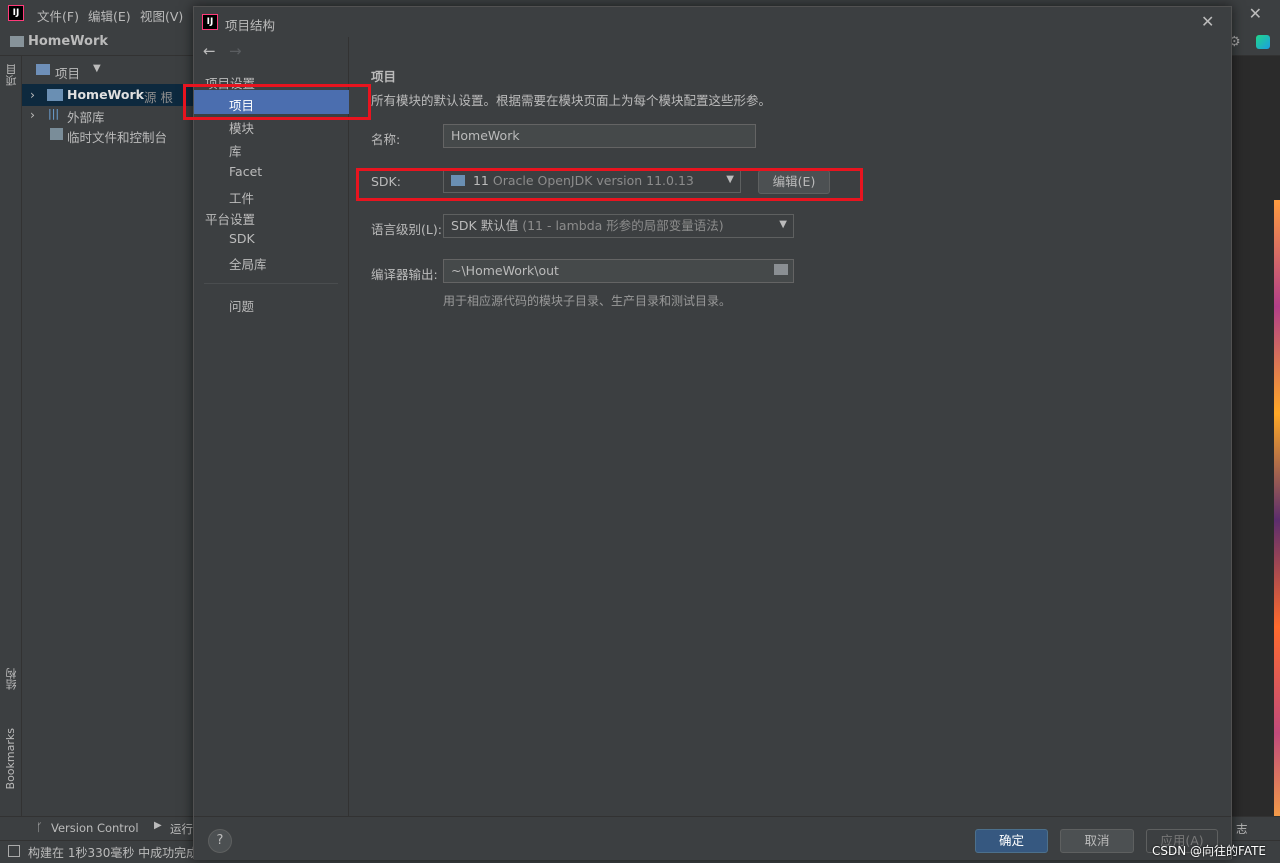 This screenshot has width=1280, height=863. Describe the element at coordinates (107, 436) in the screenshot. I see `project-tool-window` at that location.